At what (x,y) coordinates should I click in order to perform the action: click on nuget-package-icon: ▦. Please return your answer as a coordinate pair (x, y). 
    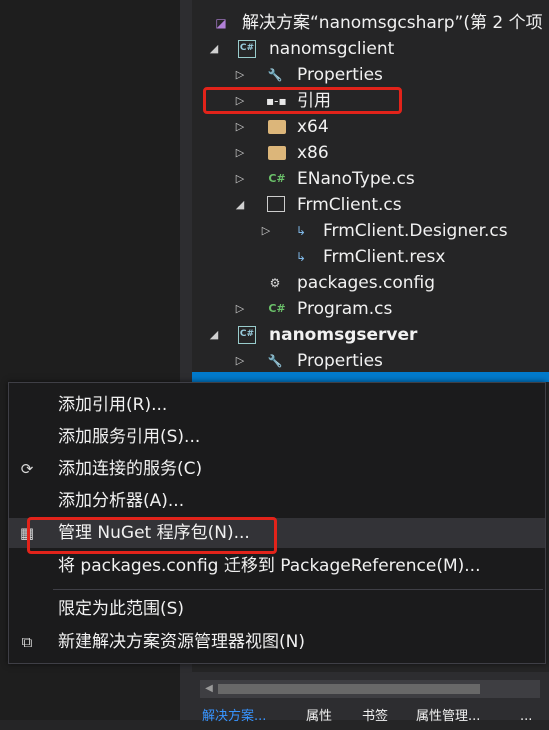
    Looking at the image, I should click on (27, 533).